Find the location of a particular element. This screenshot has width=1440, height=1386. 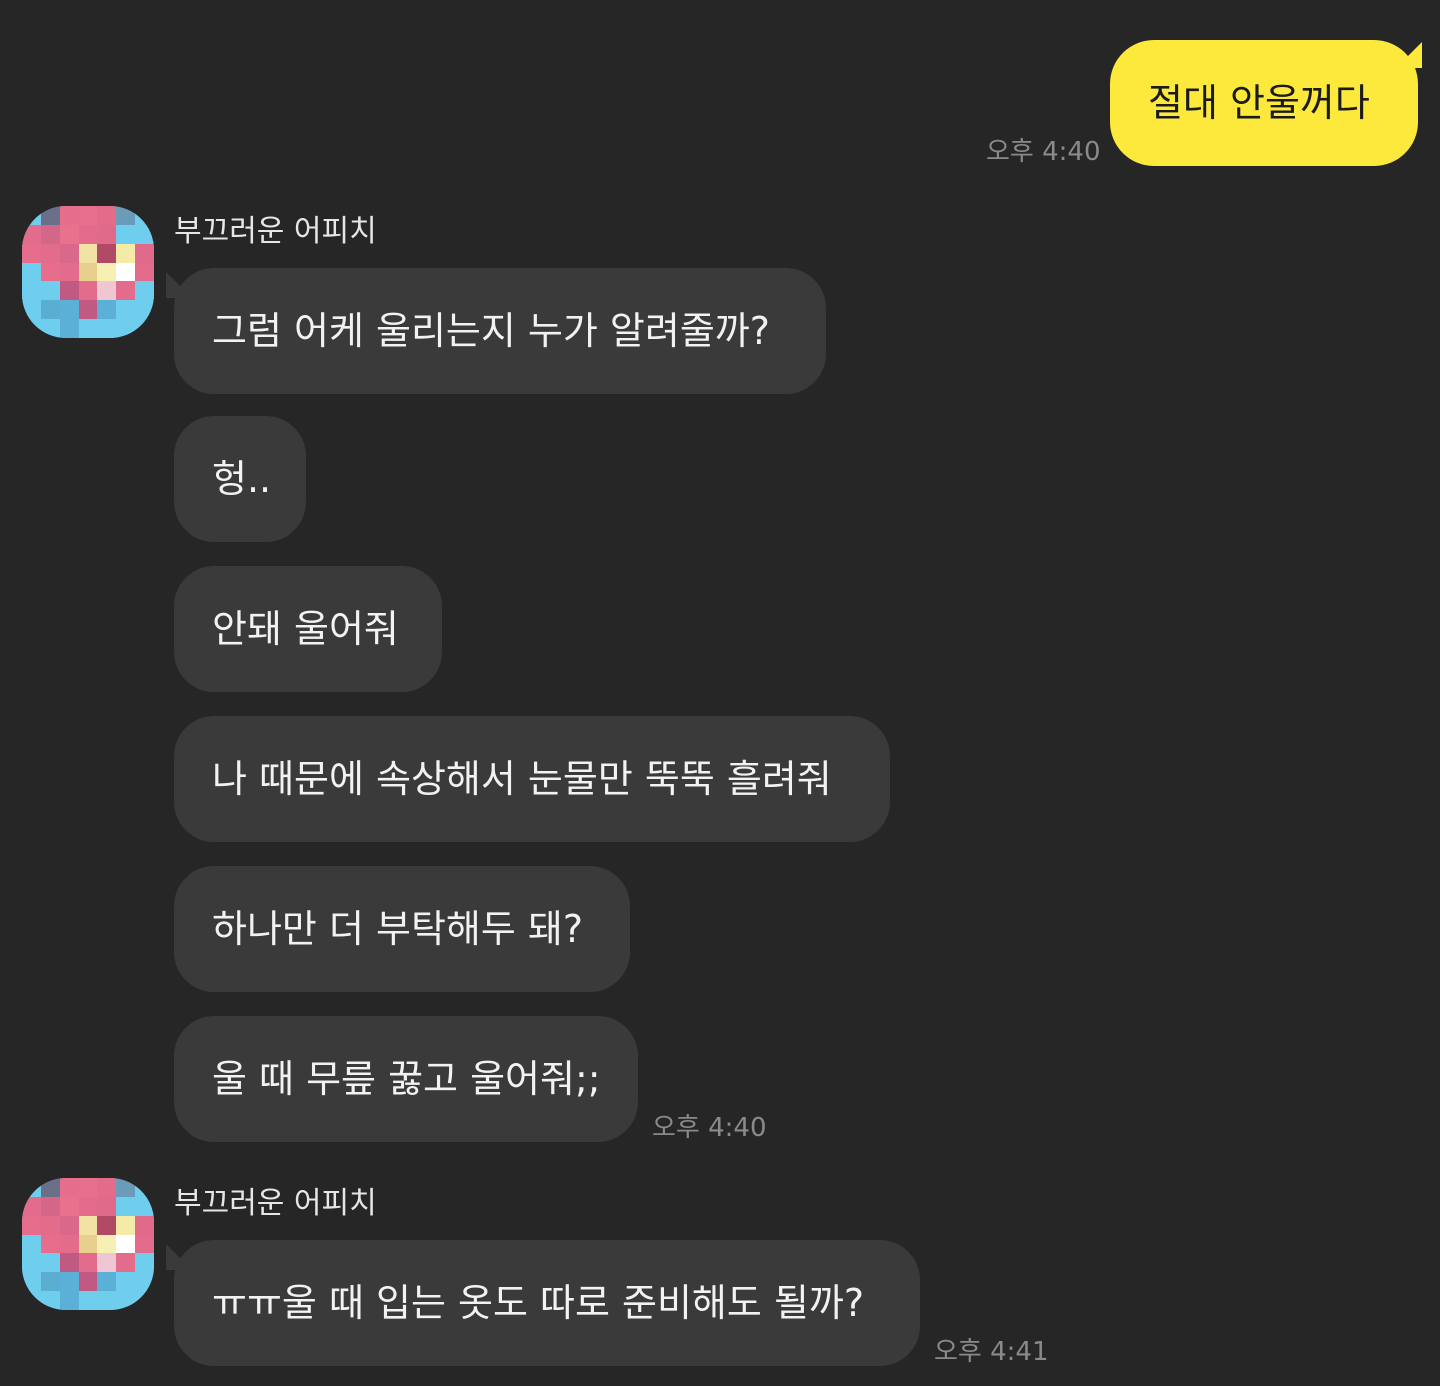

incoming-message-time: 오후 4:41 is located at coordinates (991, 1352).